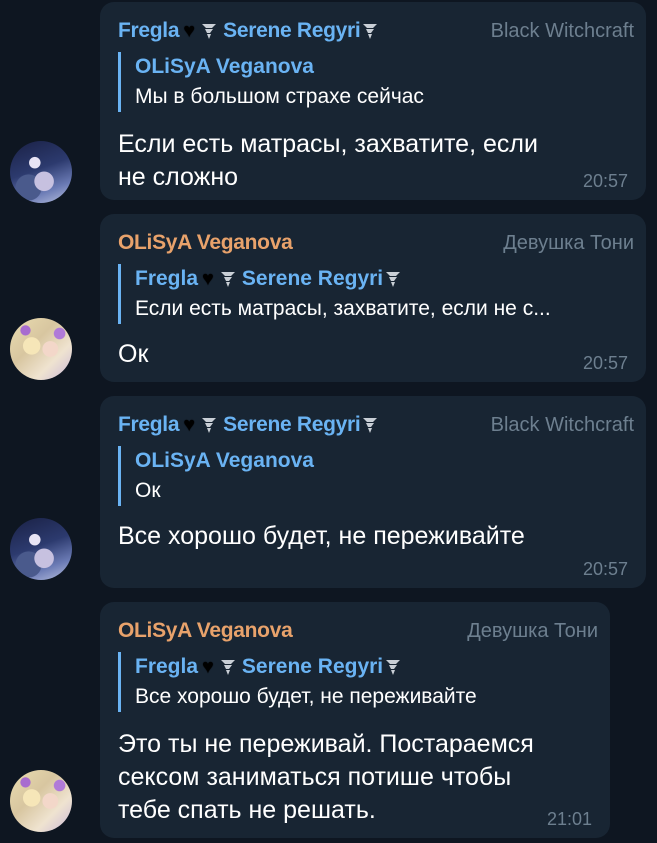 This screenshot has width=657, height=843. I want to click on message-text-line: Ок, so click(133, 354).